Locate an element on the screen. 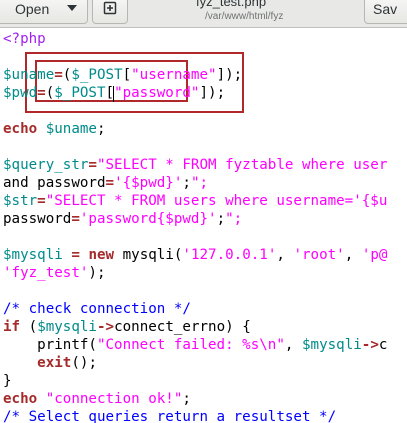 The height and width of the screenshot is (423, 407). code-line: $pwd=($_POST["password"]); is located at coordinates (114, 93).